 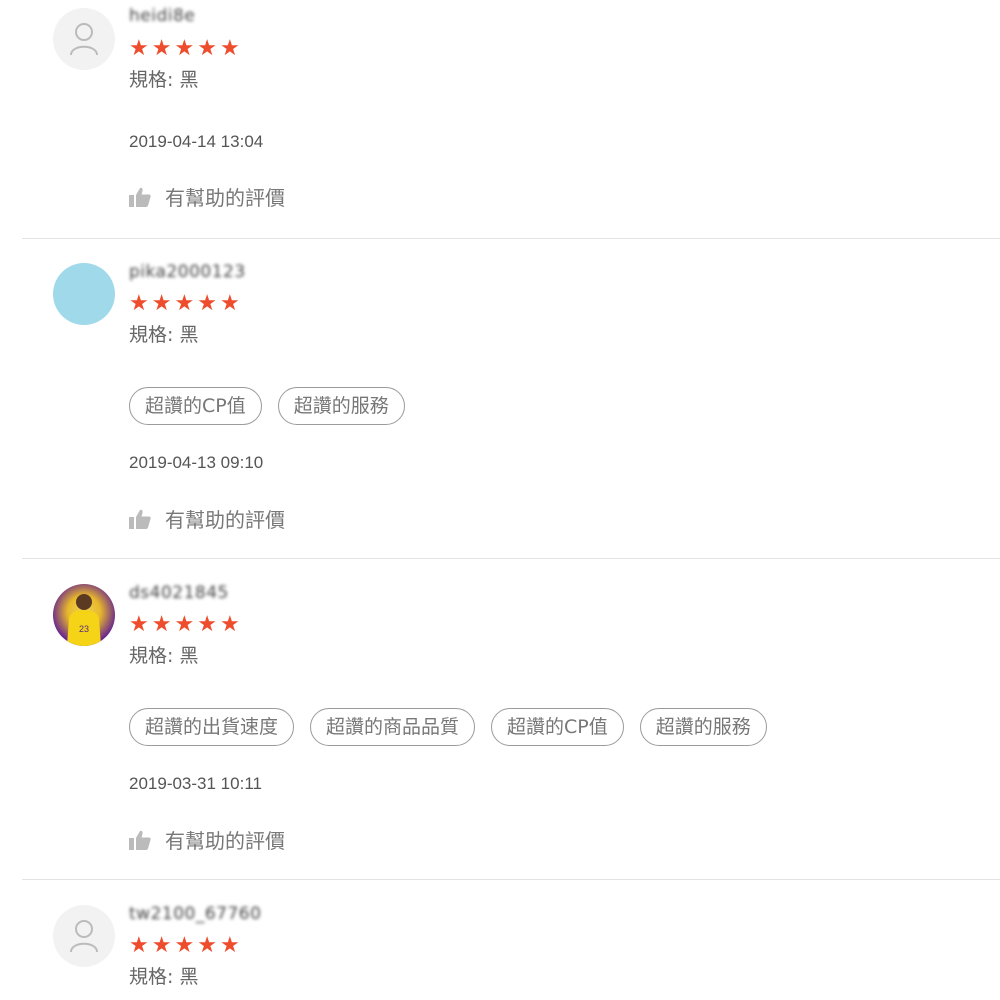 I want to click on reviewer-username: pika2000123, so click(x=187, y=272).